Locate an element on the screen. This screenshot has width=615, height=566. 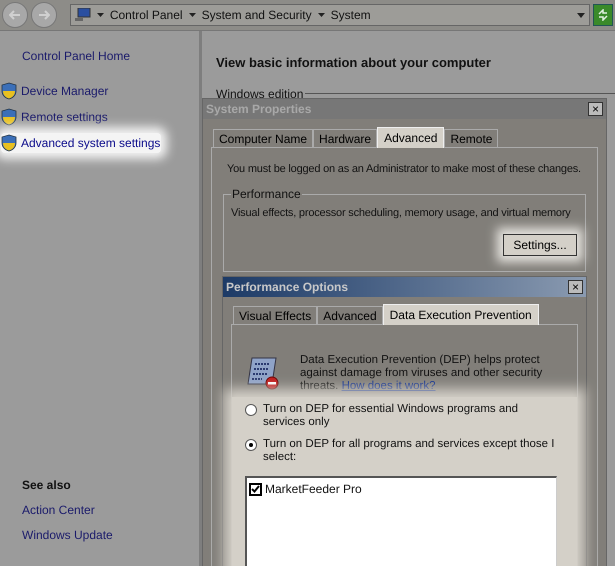
sidebar-link: Windows Update is located at coordinates (67, 535).